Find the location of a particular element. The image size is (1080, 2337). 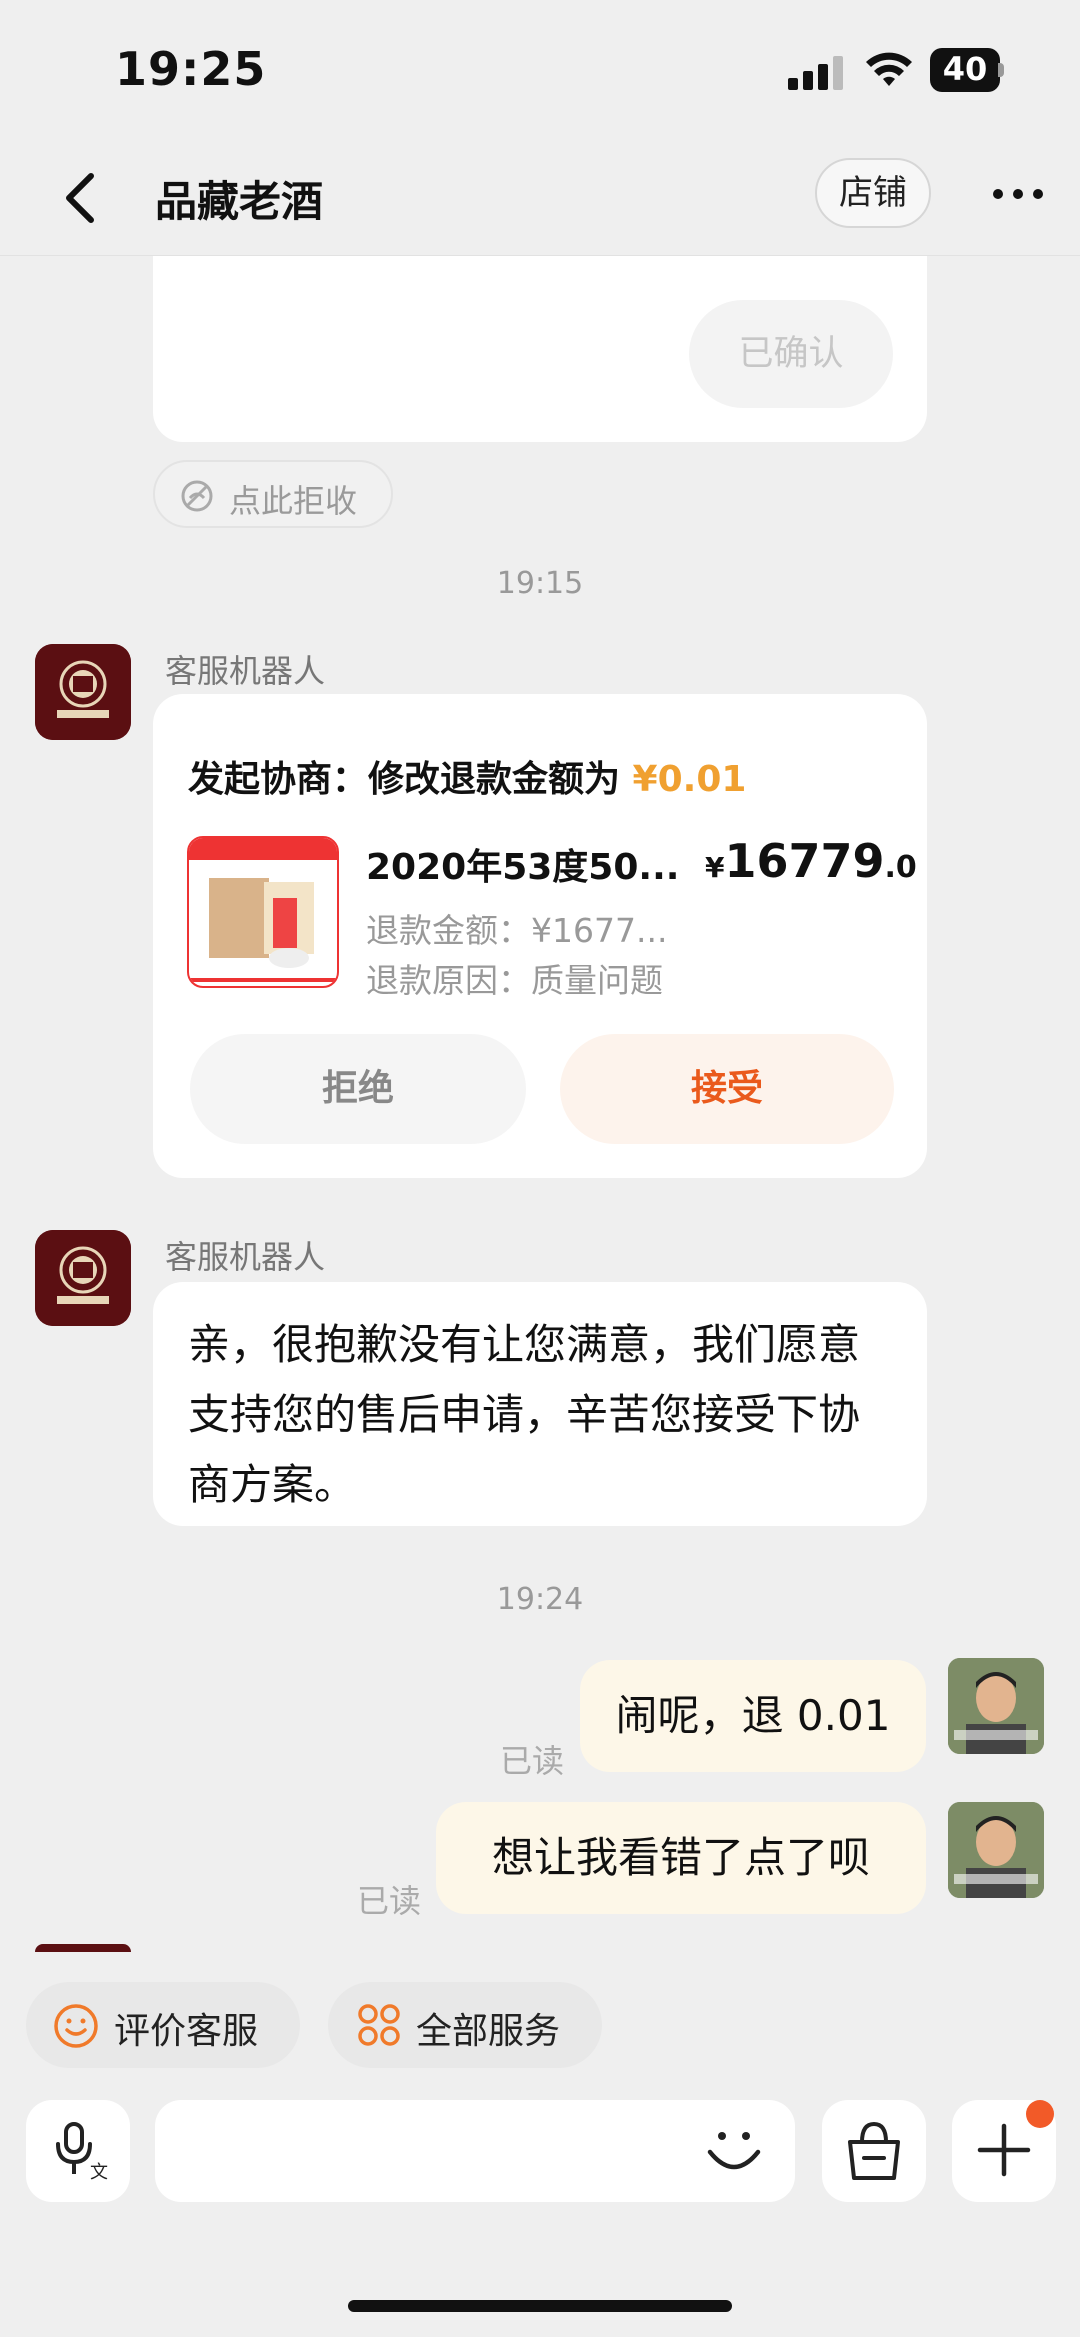

battery-level: 40 is located at coordinates (965, 69).